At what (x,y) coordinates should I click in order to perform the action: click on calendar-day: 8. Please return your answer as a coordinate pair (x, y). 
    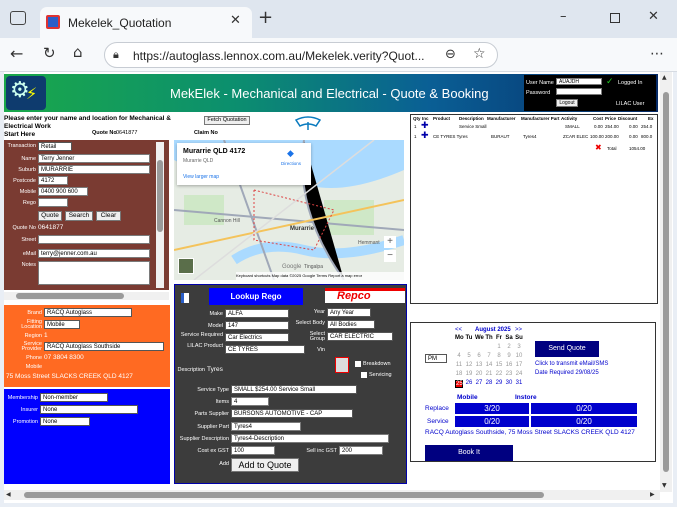
    Looking at the image, I should click on (499, 356).